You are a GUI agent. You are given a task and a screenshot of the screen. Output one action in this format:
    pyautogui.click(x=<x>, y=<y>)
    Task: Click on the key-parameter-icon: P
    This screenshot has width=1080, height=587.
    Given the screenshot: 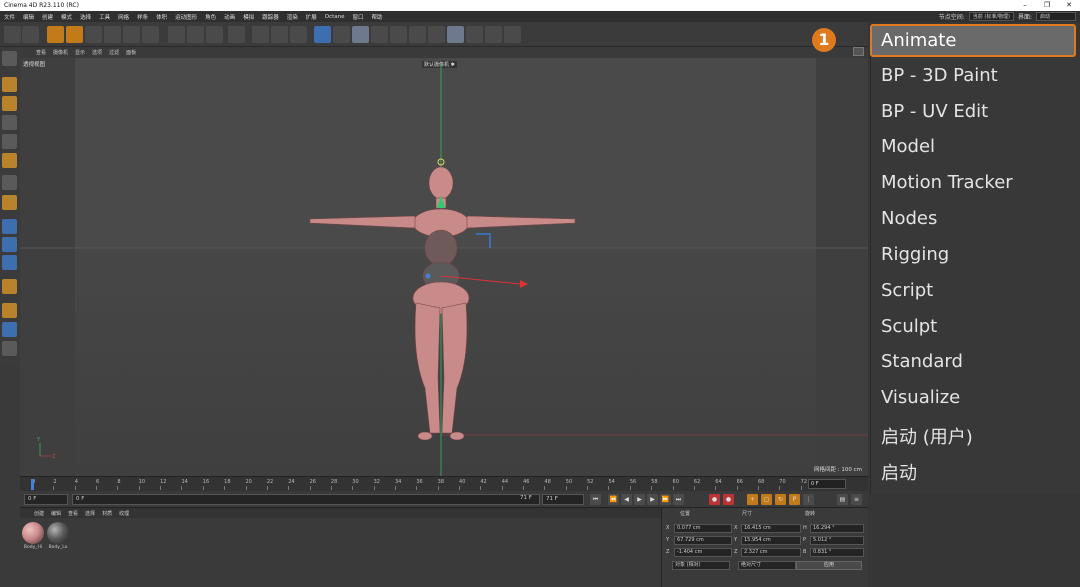 What is the action you would take?
    pyautogui.click(x=794, y=499)
    